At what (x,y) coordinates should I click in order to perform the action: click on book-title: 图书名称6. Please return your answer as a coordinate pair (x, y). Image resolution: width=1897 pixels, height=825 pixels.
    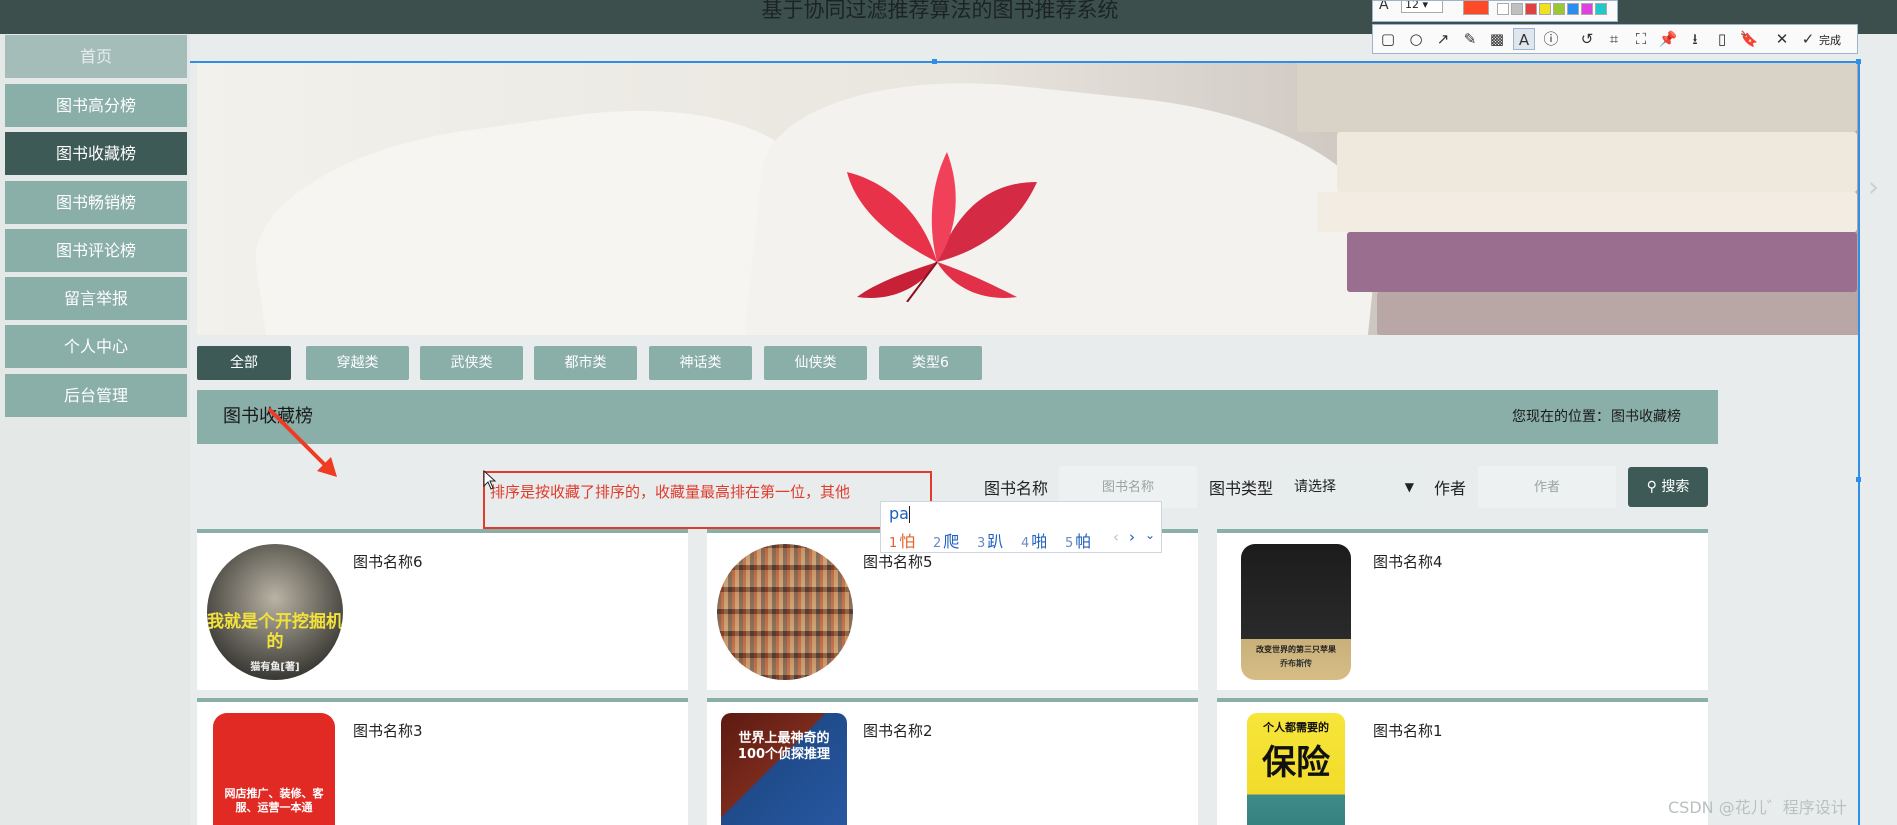
    Looking at the image, I should click on (388, 561).